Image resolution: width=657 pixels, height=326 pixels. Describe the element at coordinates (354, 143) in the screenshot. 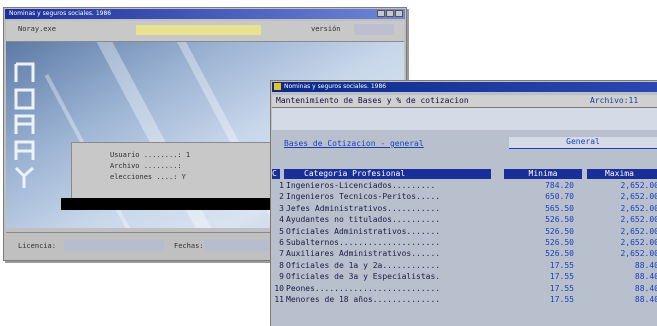

I see `section-title: Bases de Cotizacion - general` at that location.